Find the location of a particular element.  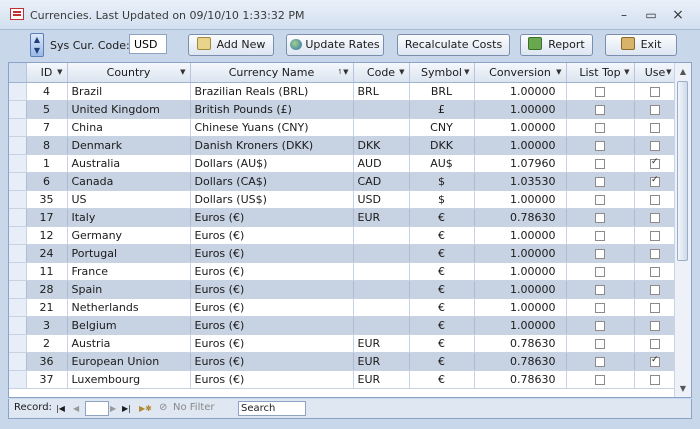

table-row: 6 Canada Dollars (CA$) CAD $1.03530 is located at coordinates (343, 181).